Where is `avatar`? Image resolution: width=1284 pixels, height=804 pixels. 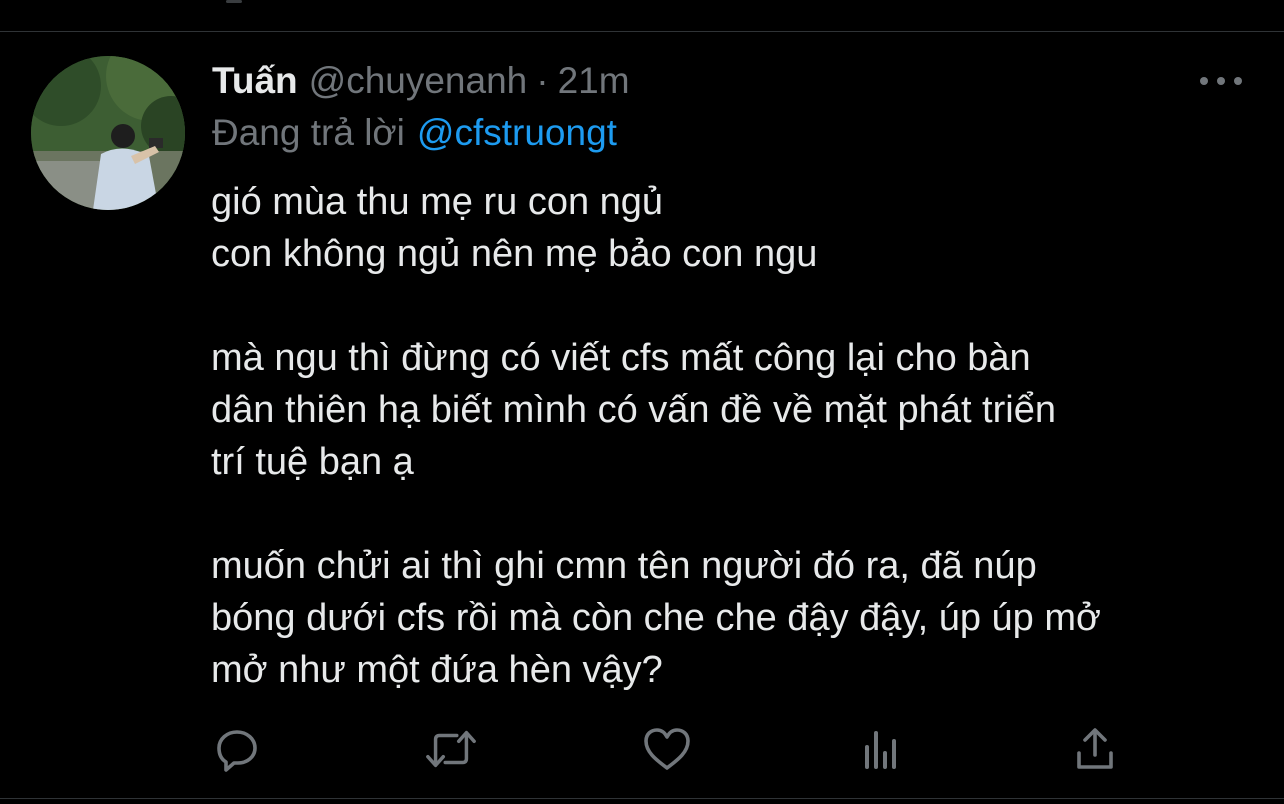
avatar is located at coordinates (108, 133).